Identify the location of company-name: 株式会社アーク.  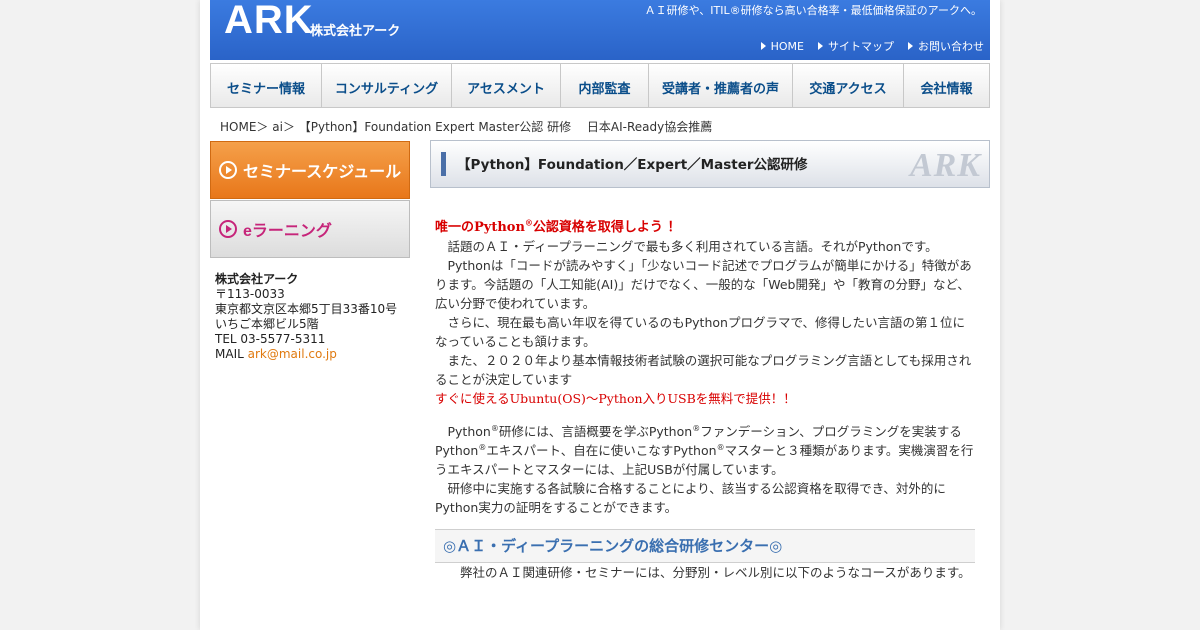
(257, 279).